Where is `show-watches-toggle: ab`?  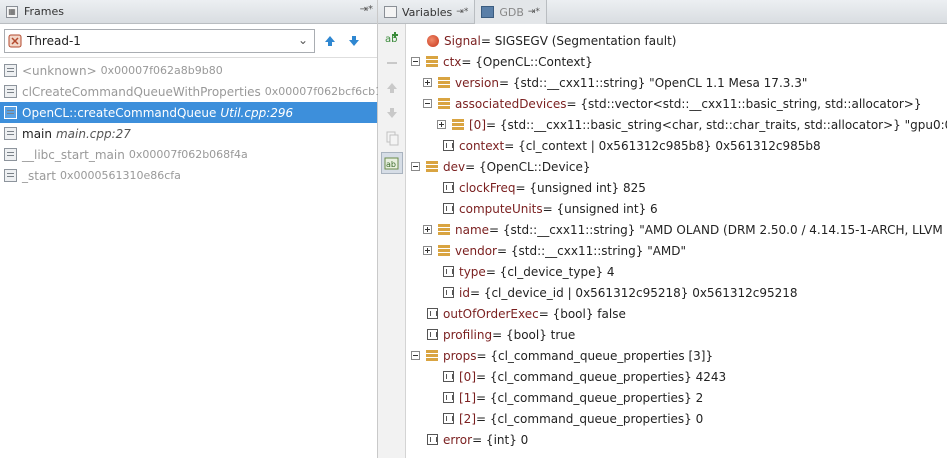 show-watches-toggle: ab is located at coordinates (392, 163).